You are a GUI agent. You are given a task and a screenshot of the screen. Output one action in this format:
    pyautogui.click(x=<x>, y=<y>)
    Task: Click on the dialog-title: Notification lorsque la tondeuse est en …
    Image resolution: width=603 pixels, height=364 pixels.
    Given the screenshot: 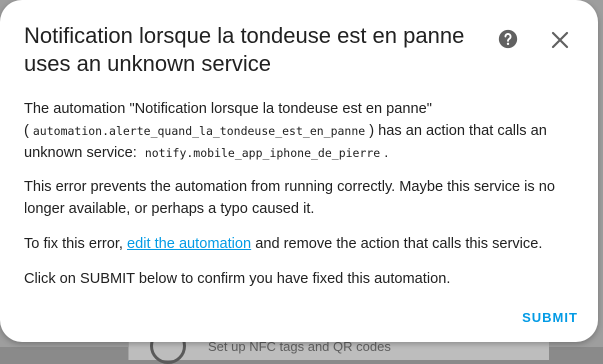 What is the action you would take?
    pyautogui.click(x=244, y=49)
    